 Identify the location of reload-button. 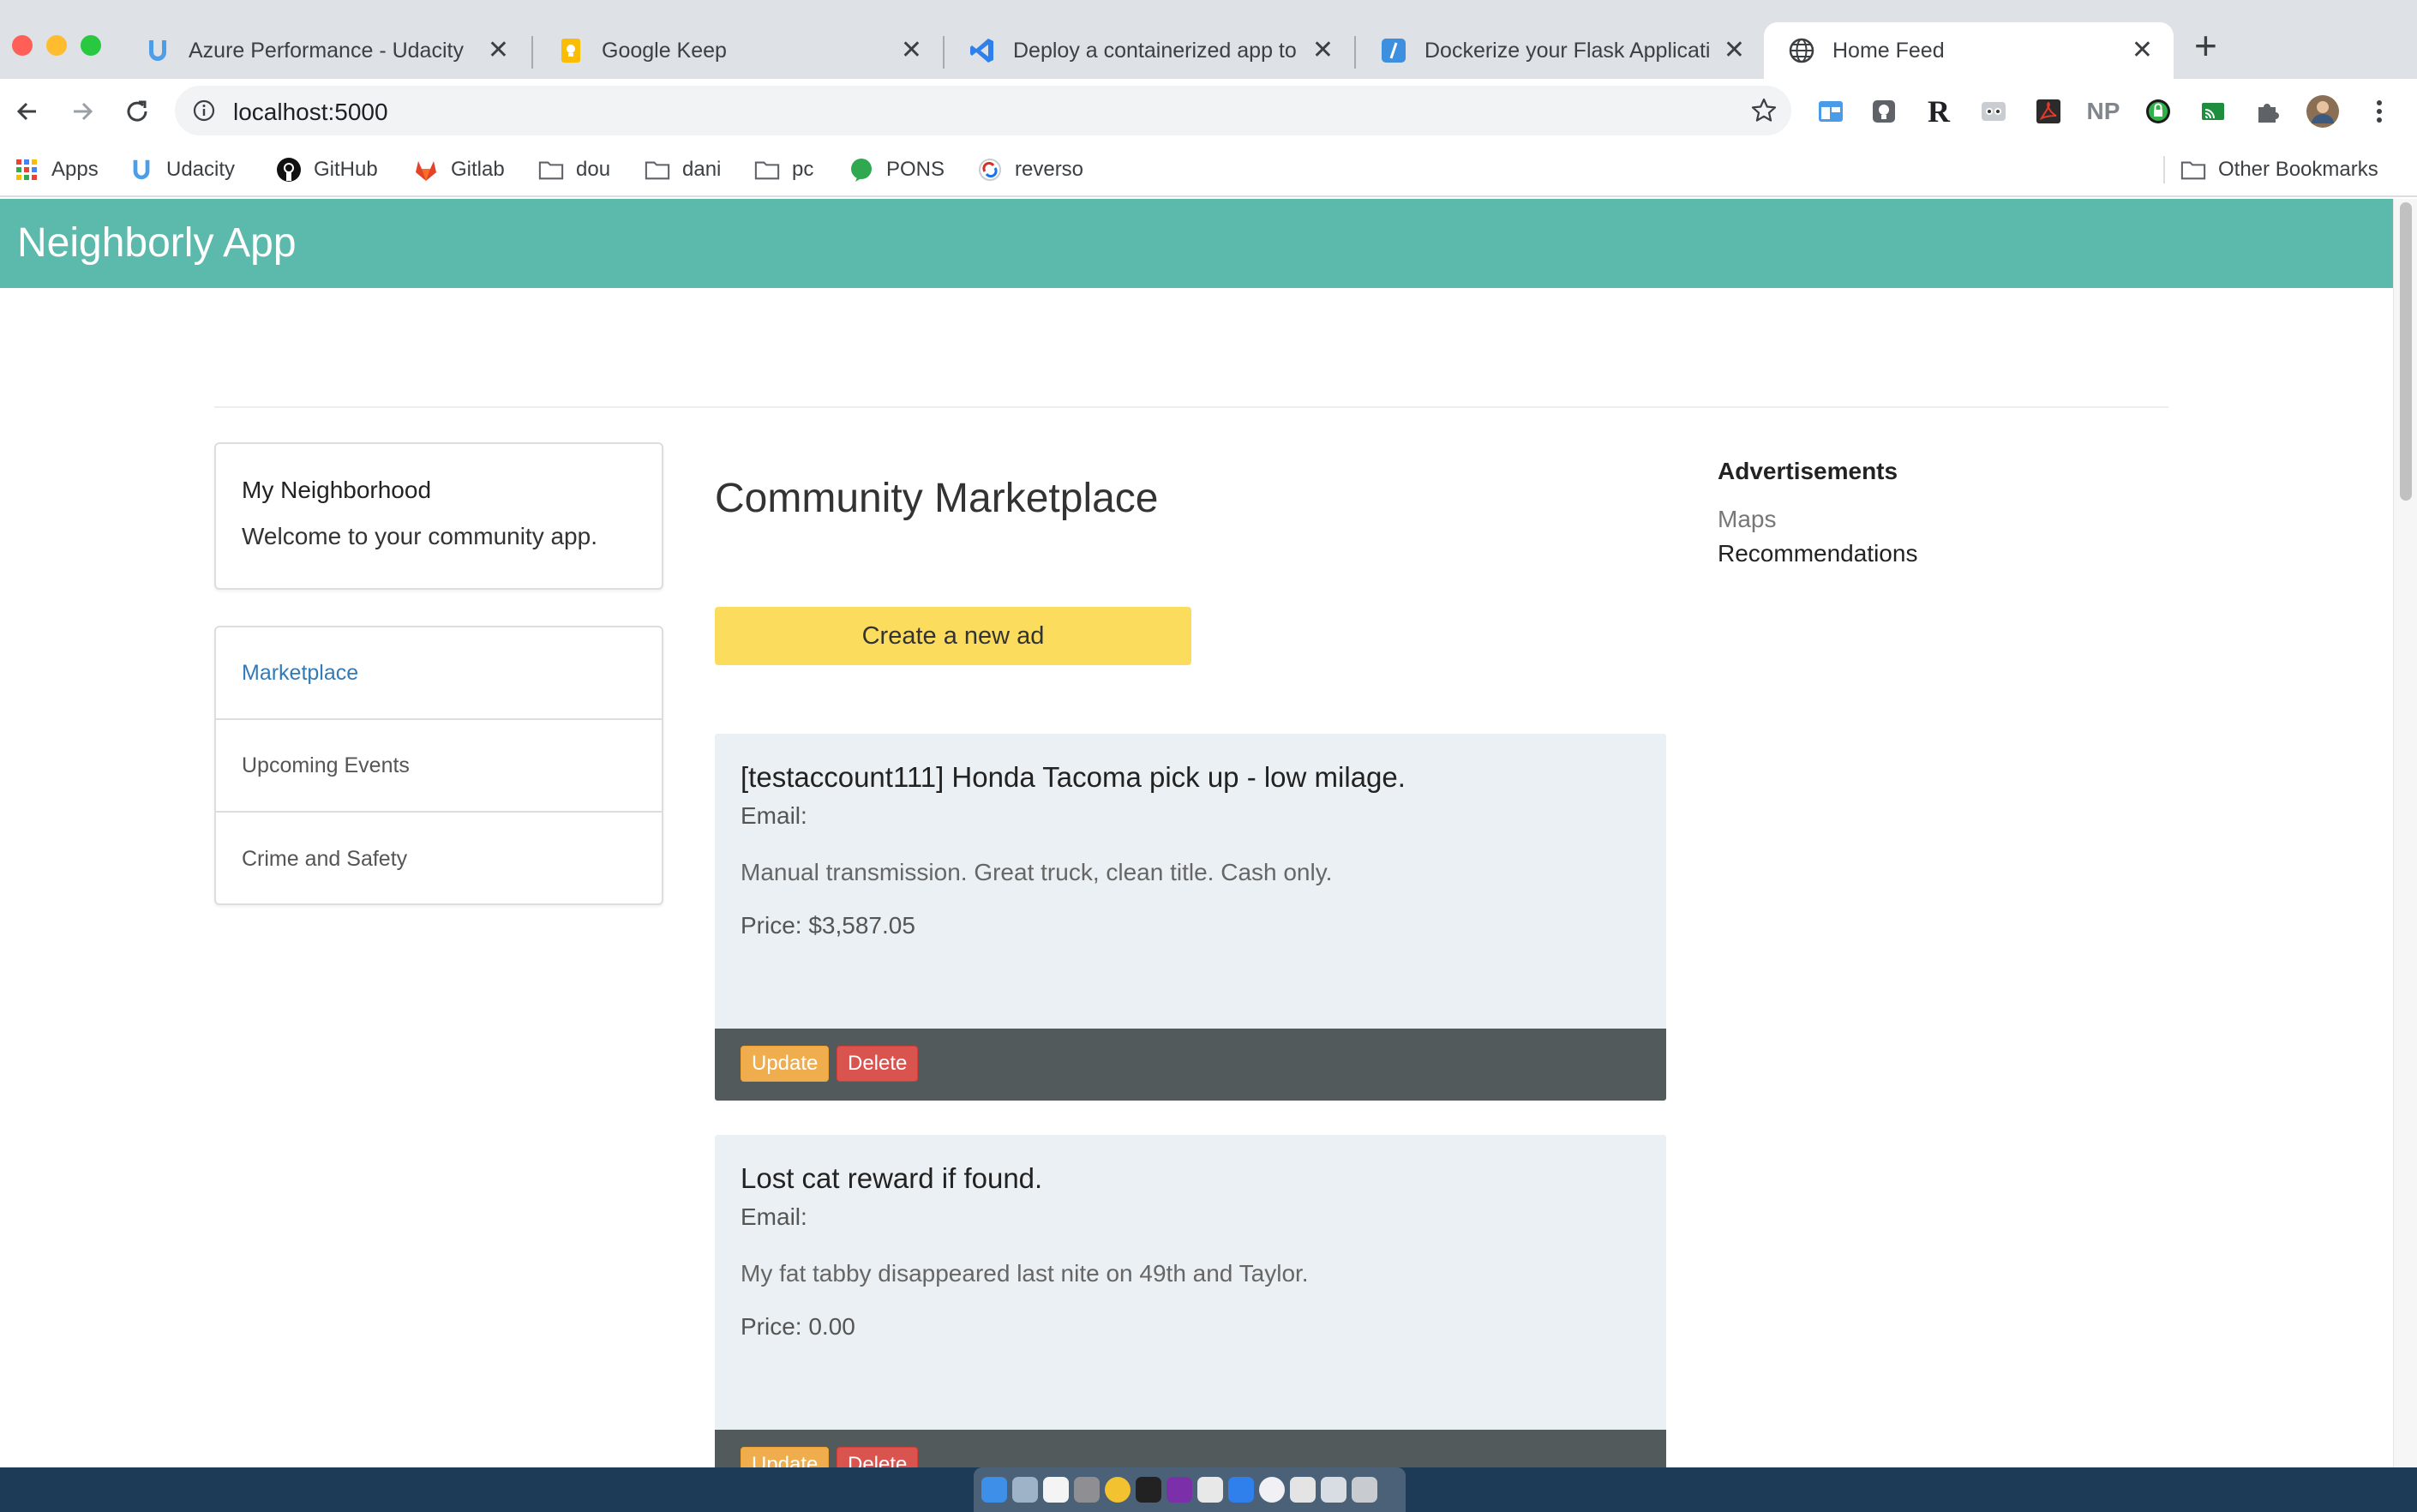
(137, 111).